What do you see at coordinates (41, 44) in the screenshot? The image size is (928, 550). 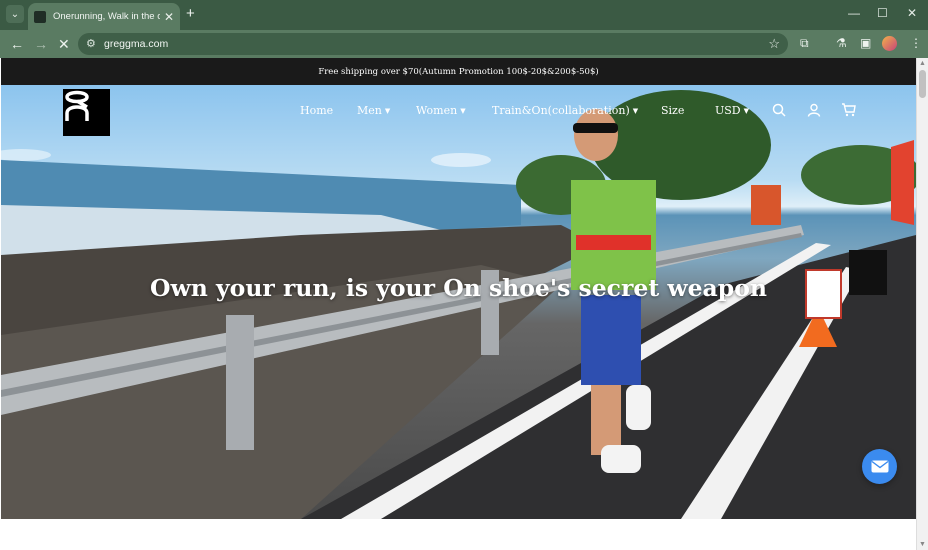 I see `forward-icon: →` at bounding box center [41, 44].